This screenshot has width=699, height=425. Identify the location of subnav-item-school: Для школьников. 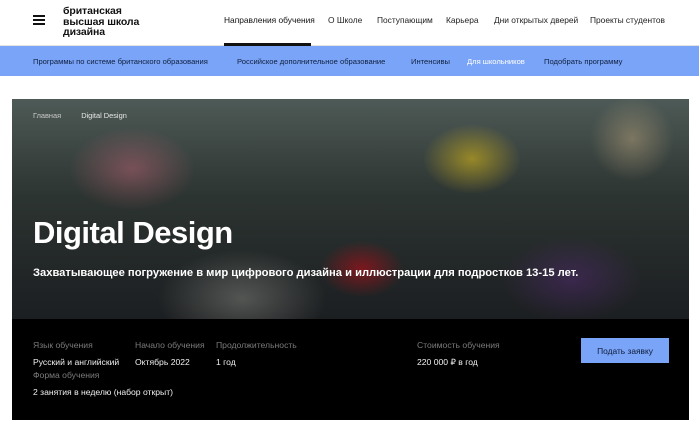
(496, 61).